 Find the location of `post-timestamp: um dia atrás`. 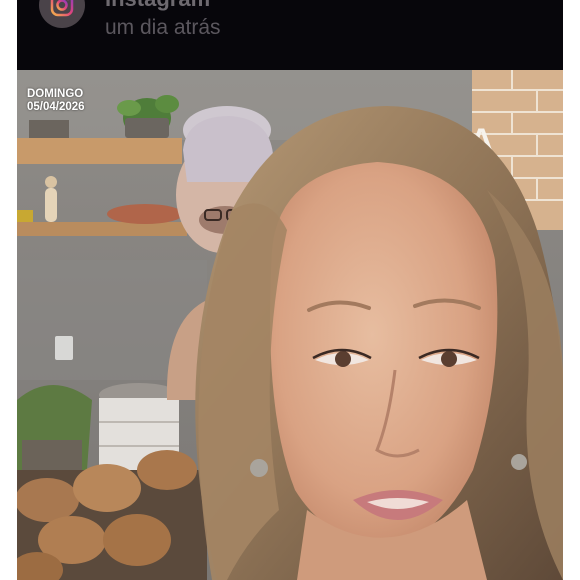

post-timestamp: um dia atrás is located at coordinates (163, 27).